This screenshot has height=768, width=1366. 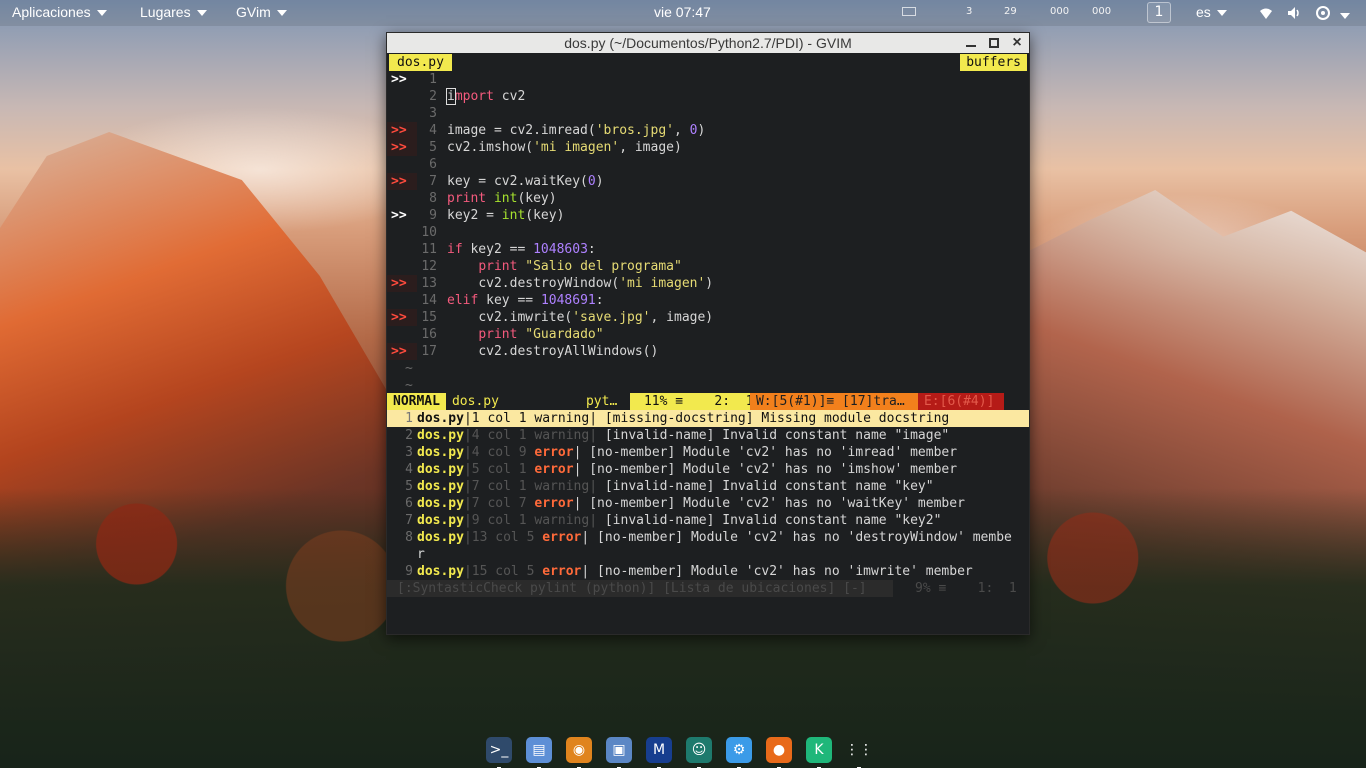 I want to click on keyword: elif, so click(x=463, y=300).